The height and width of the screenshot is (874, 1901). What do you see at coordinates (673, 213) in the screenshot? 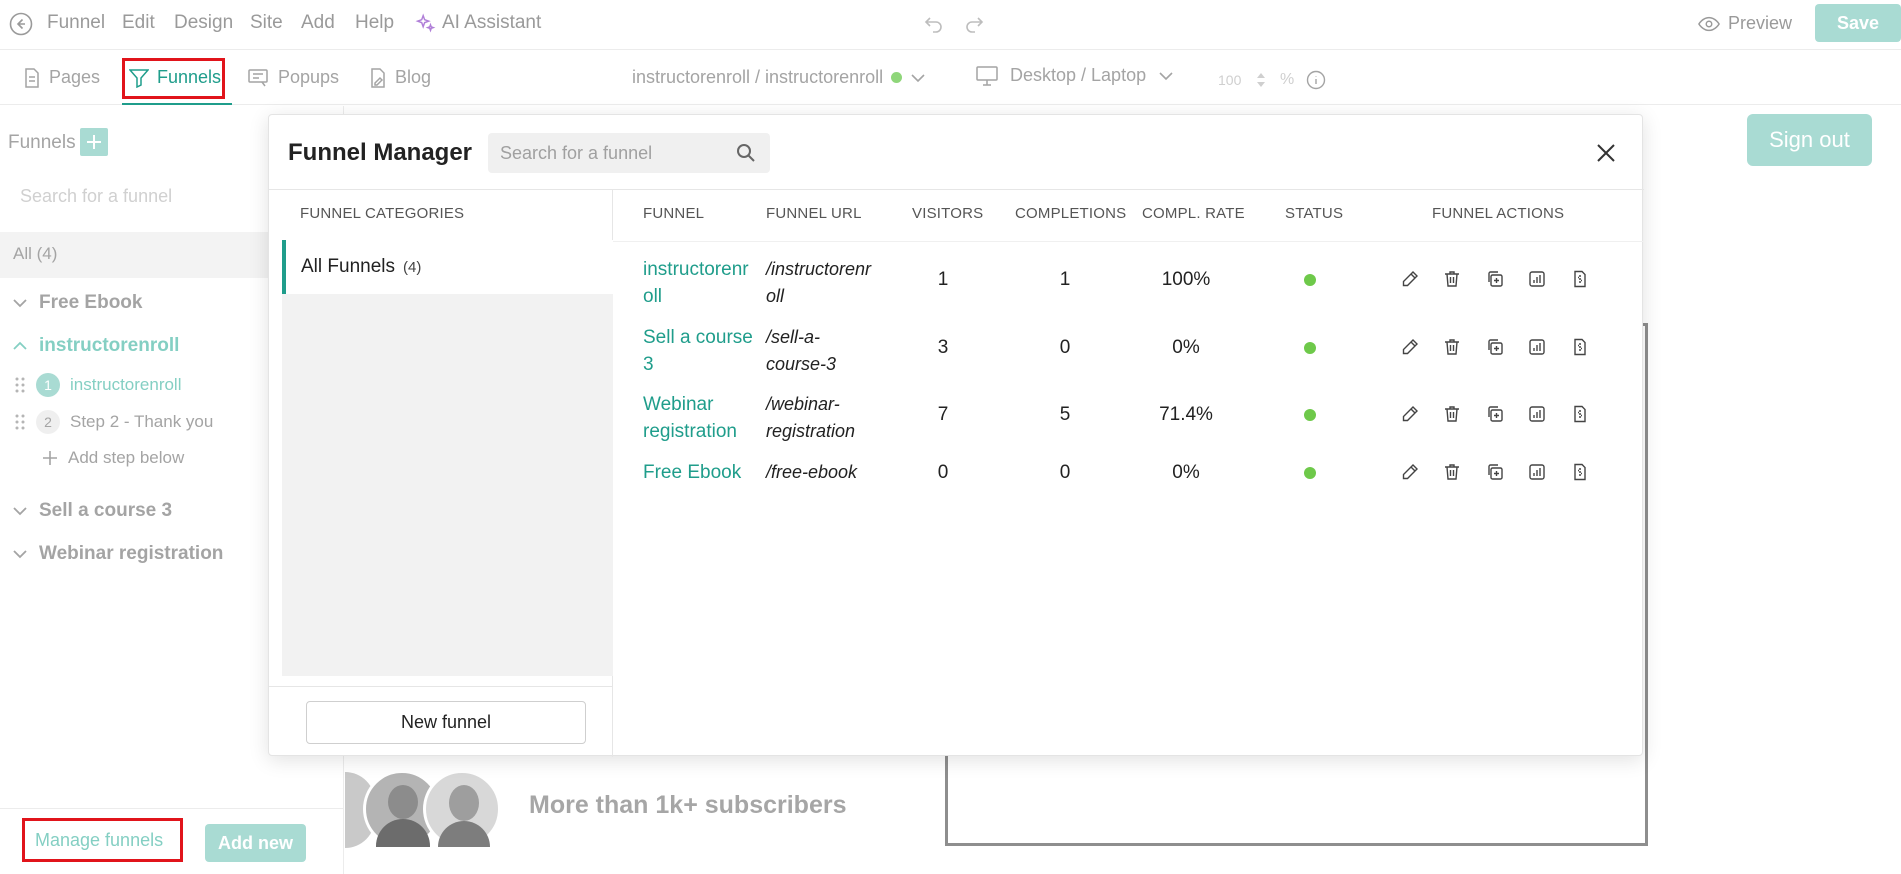
I see `col-funnel: FUNNEL` at bounding box center [673, 213].